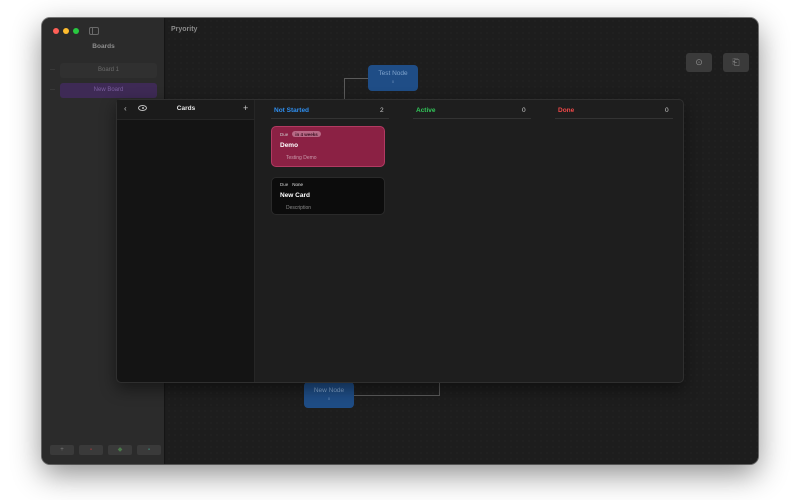 This screenshot has height=500, width=800. I want to click on close-window-button, so click(56, 31).